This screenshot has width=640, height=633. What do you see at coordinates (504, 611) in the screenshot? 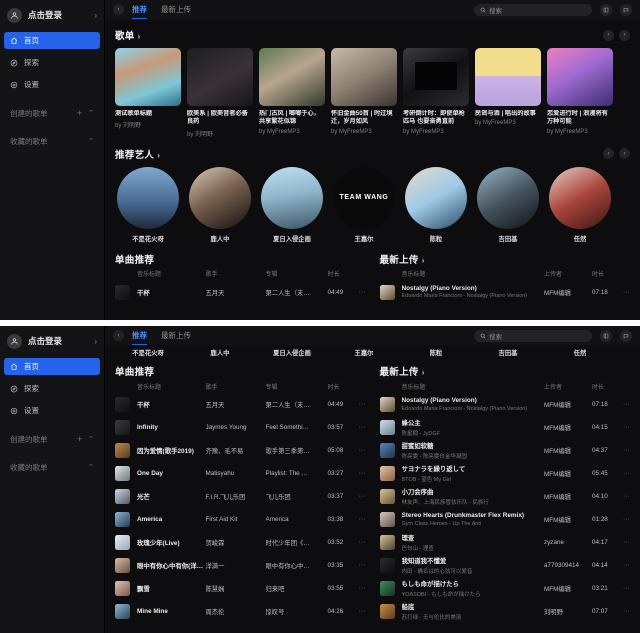
I see `table-row: 船底 苏打绿 - 无与伦比的美丽 刘明野 07:07 ···` at bounding box center [504, 611].